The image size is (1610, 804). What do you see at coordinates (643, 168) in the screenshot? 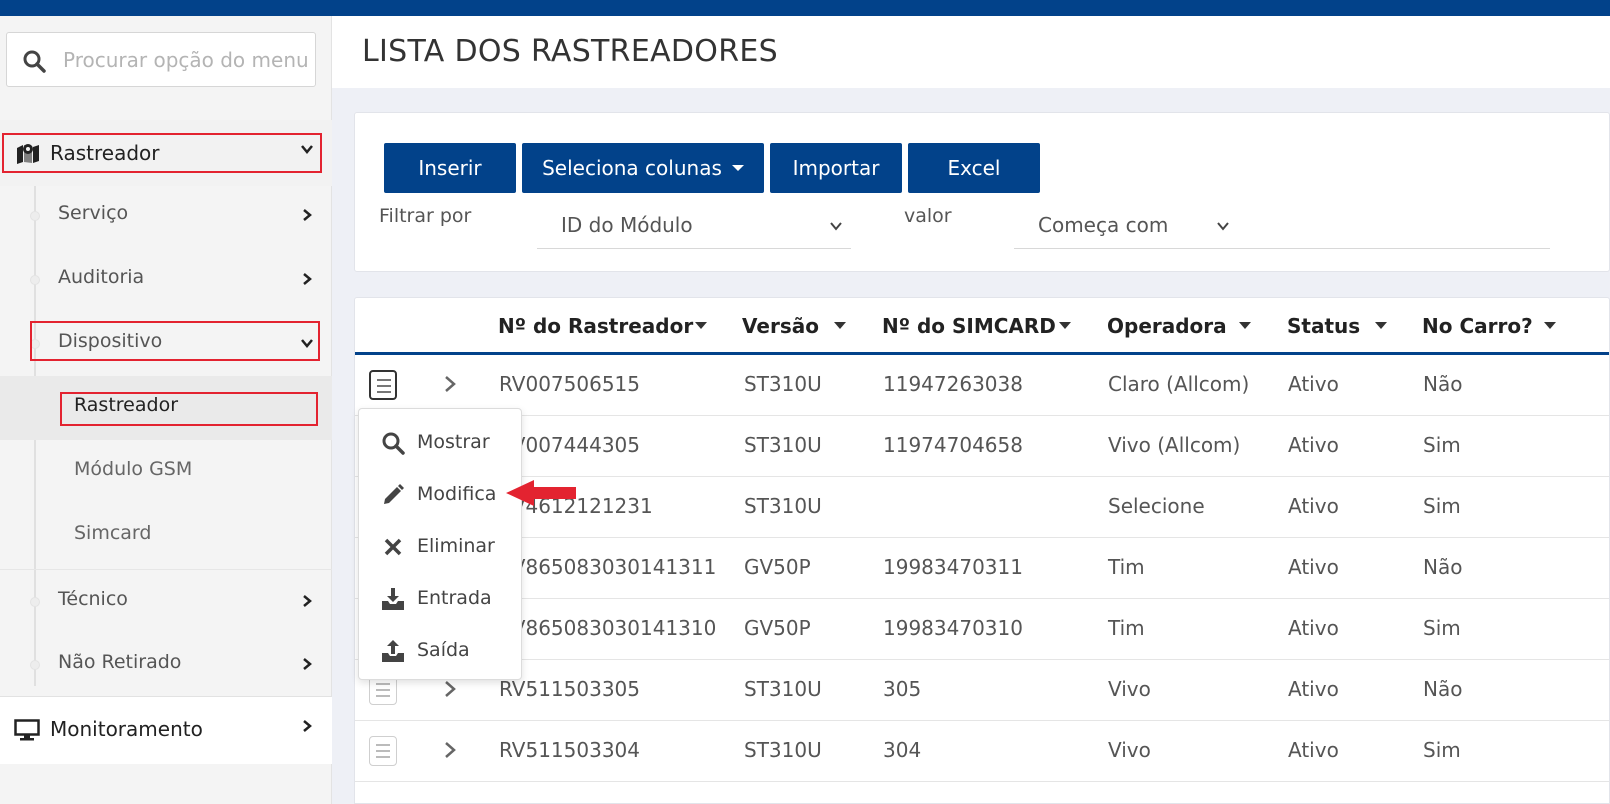
I see `select-columns-button: Seleciona colunas` at bounding box center [643, 168].